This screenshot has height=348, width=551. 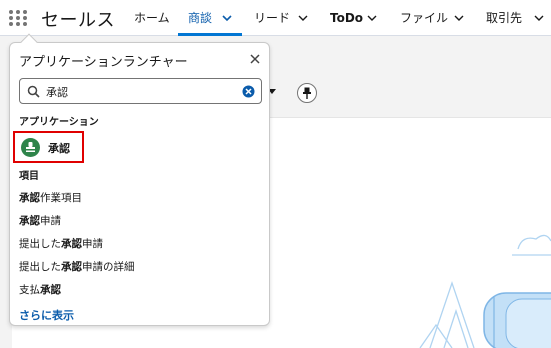 What do you see at coordinates (140, 91) in the screenshot?
I see `search-input: 承認` at bounding box center [140, 91].